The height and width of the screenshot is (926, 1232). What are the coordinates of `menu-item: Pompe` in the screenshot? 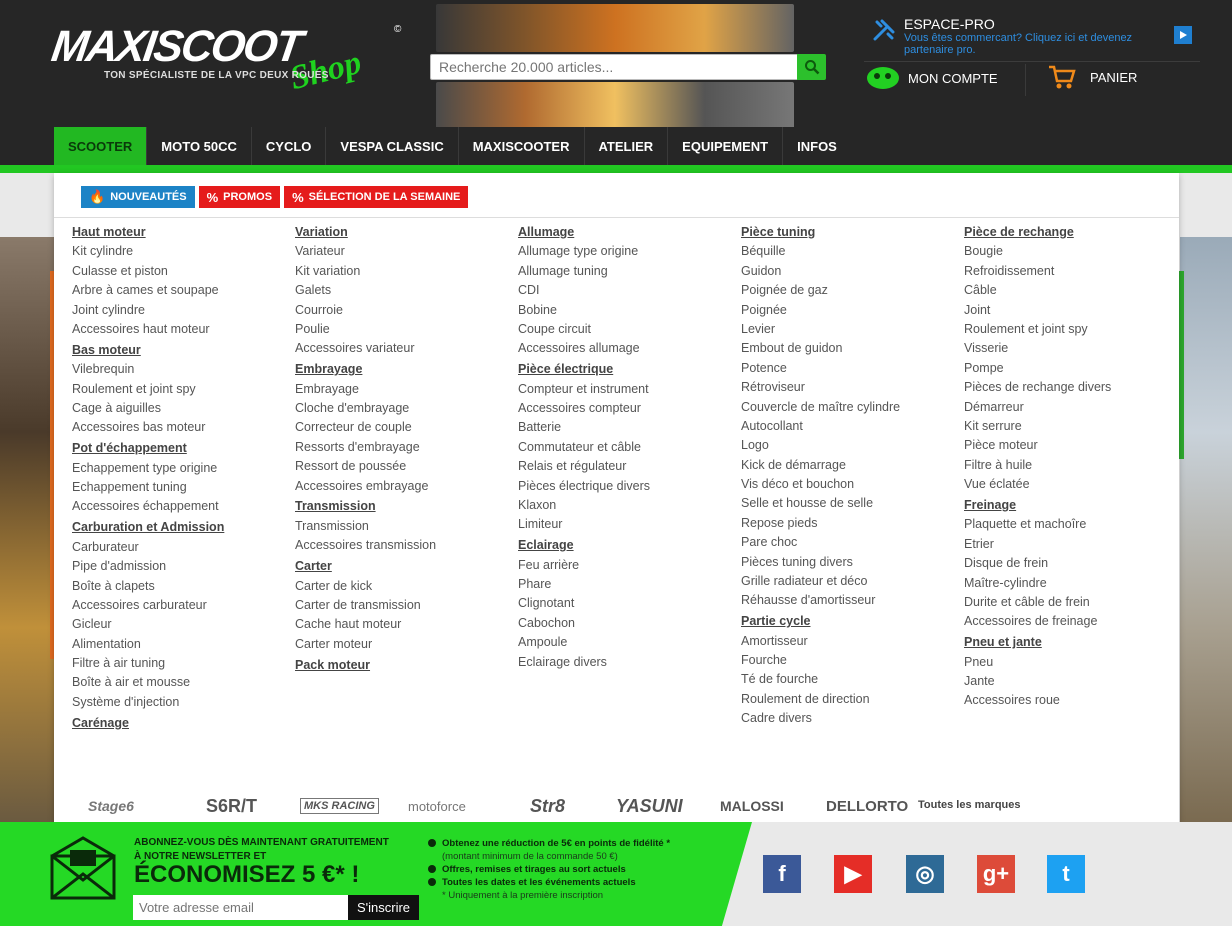 It's located at (1074, 368).